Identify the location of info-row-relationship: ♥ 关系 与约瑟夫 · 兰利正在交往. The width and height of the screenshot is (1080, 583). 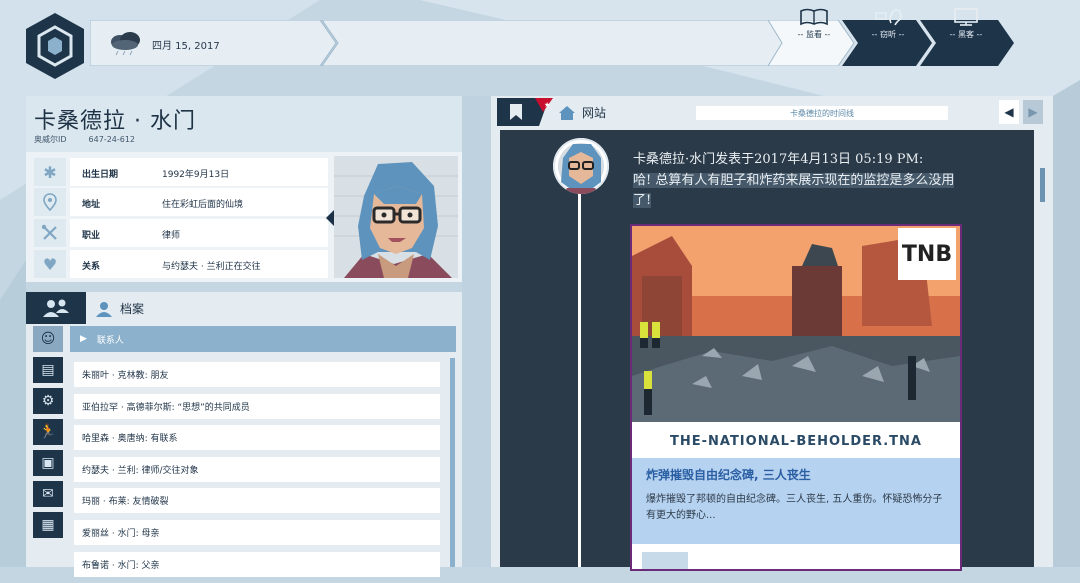
(181, 264).